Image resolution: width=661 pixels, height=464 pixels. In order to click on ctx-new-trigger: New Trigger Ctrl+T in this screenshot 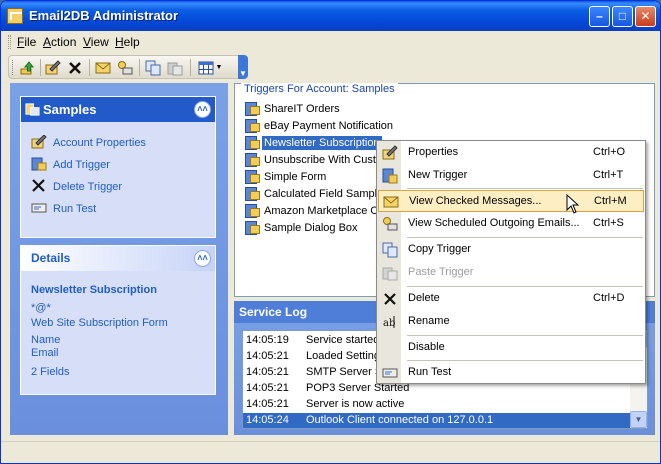, I will do `click(511, 176)`.